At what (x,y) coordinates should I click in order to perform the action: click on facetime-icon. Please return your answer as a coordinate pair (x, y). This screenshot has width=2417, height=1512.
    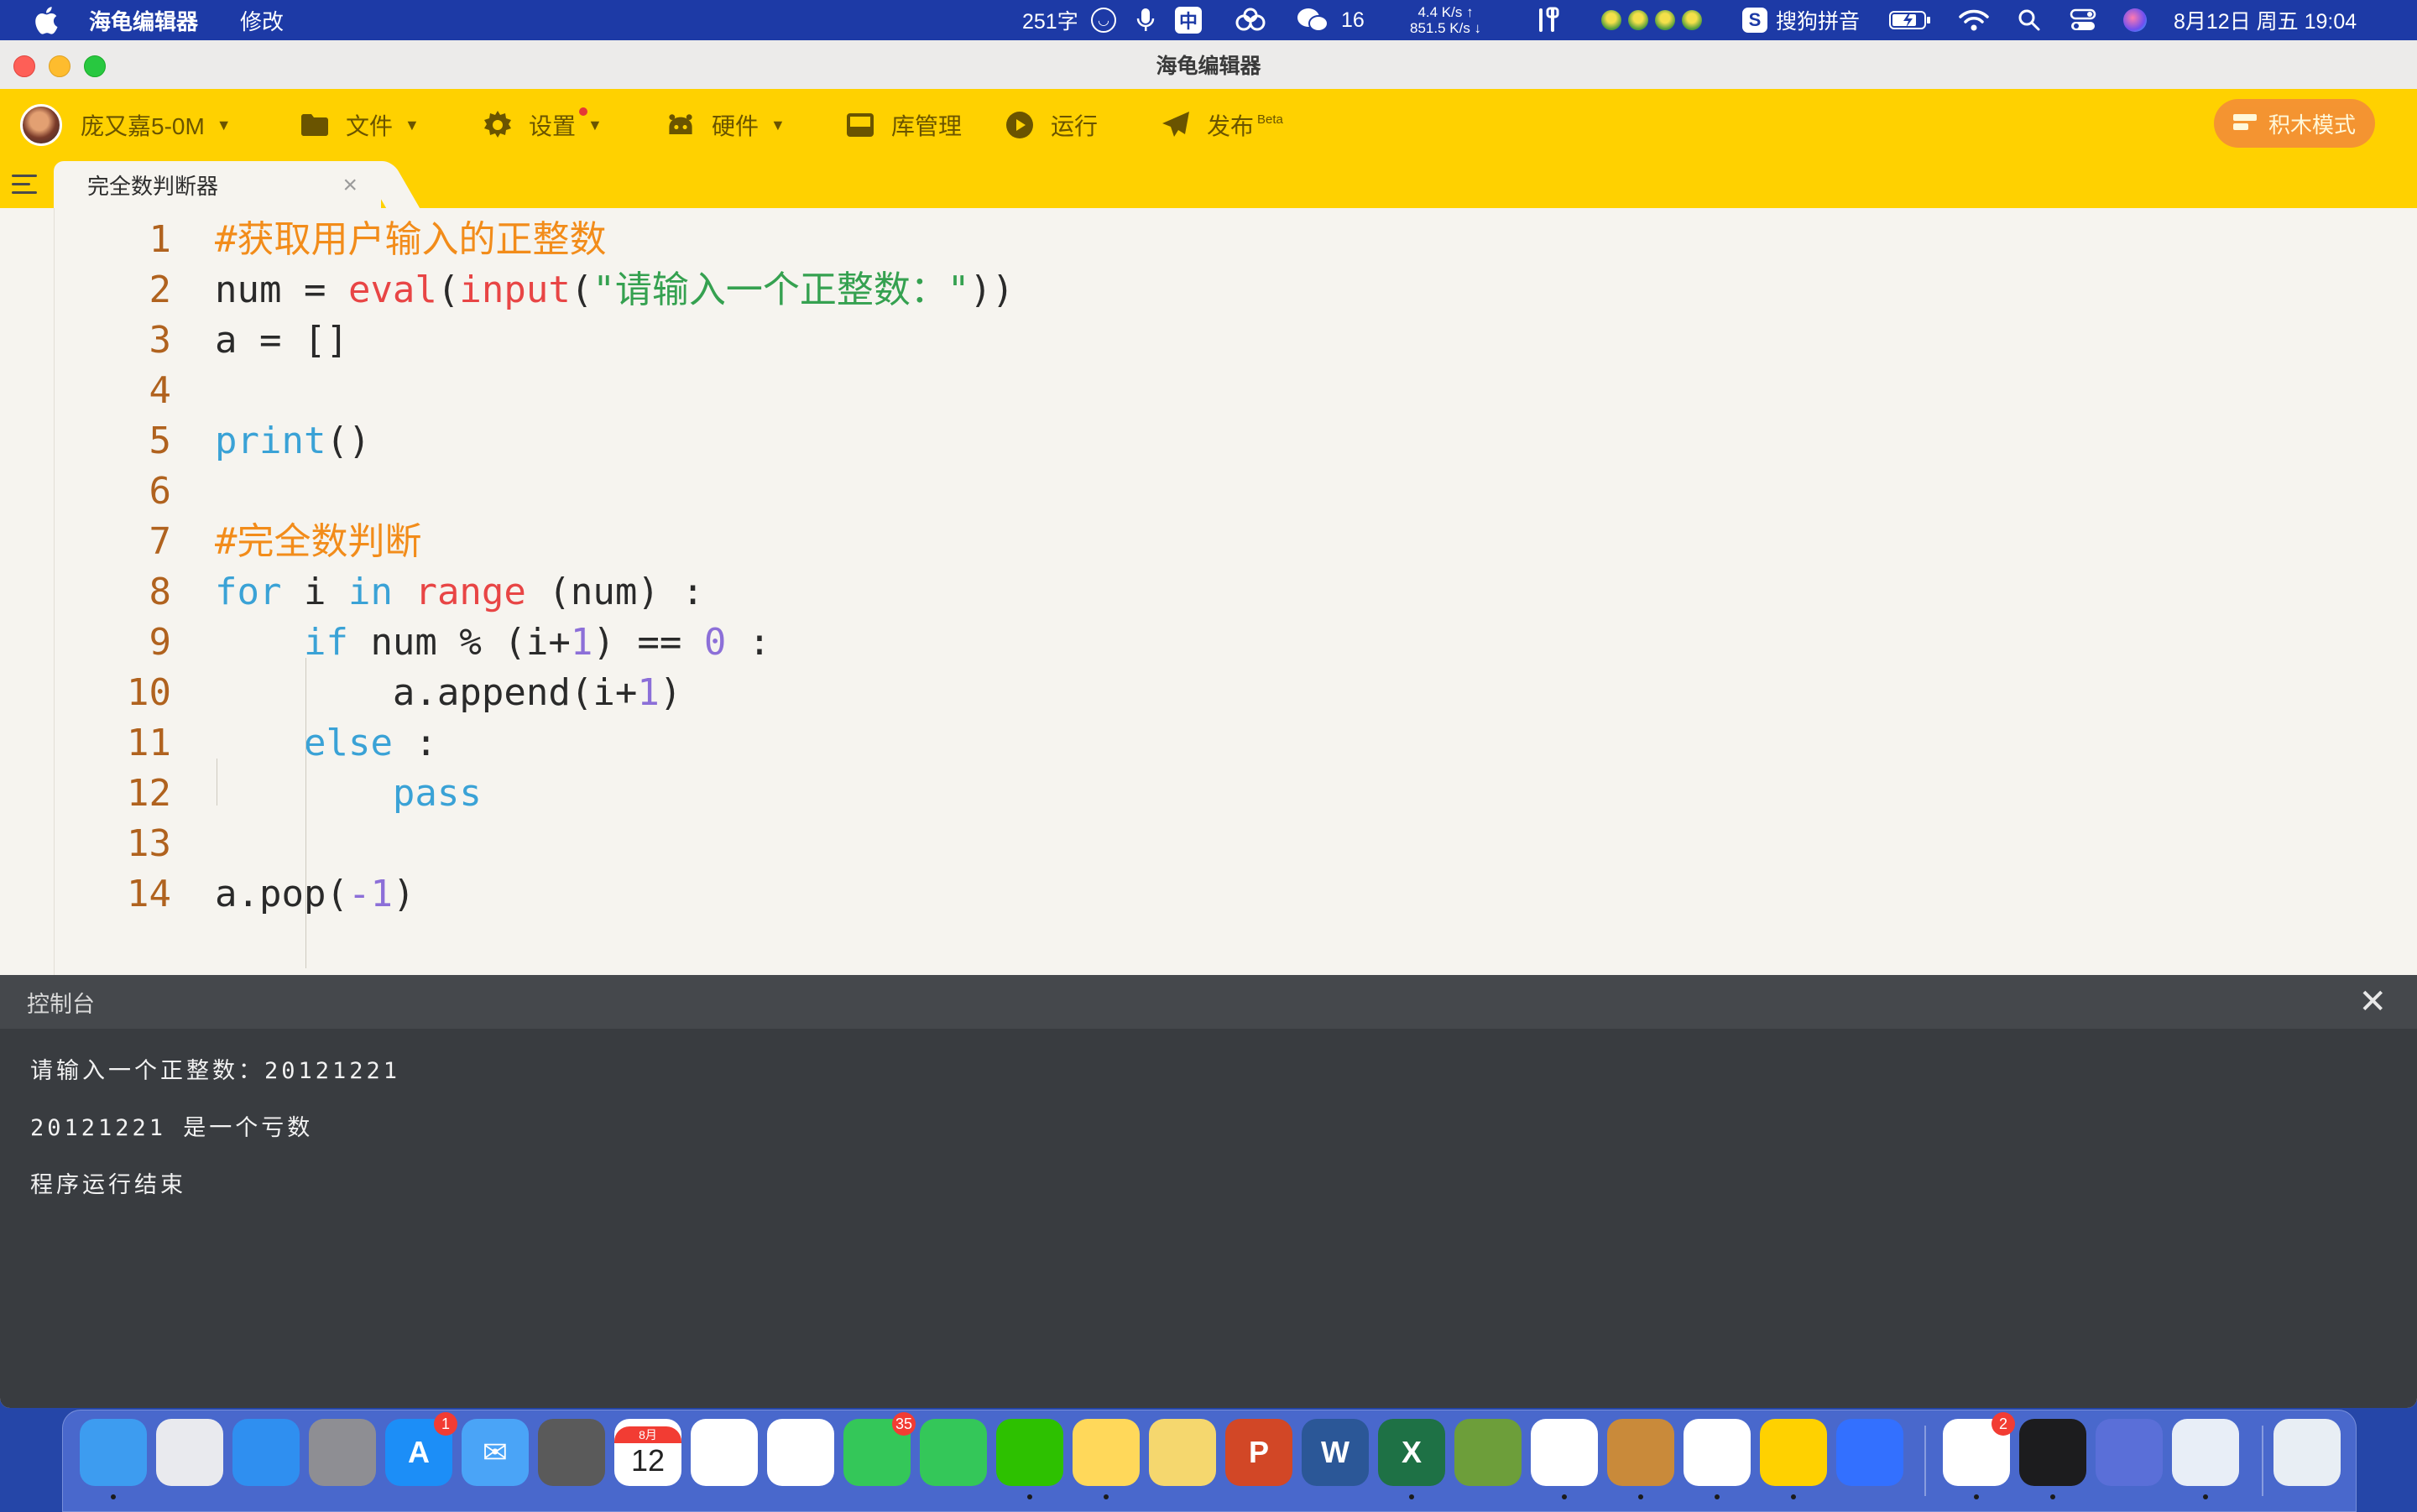
    Looking at the image, I should click on (953, 1453).